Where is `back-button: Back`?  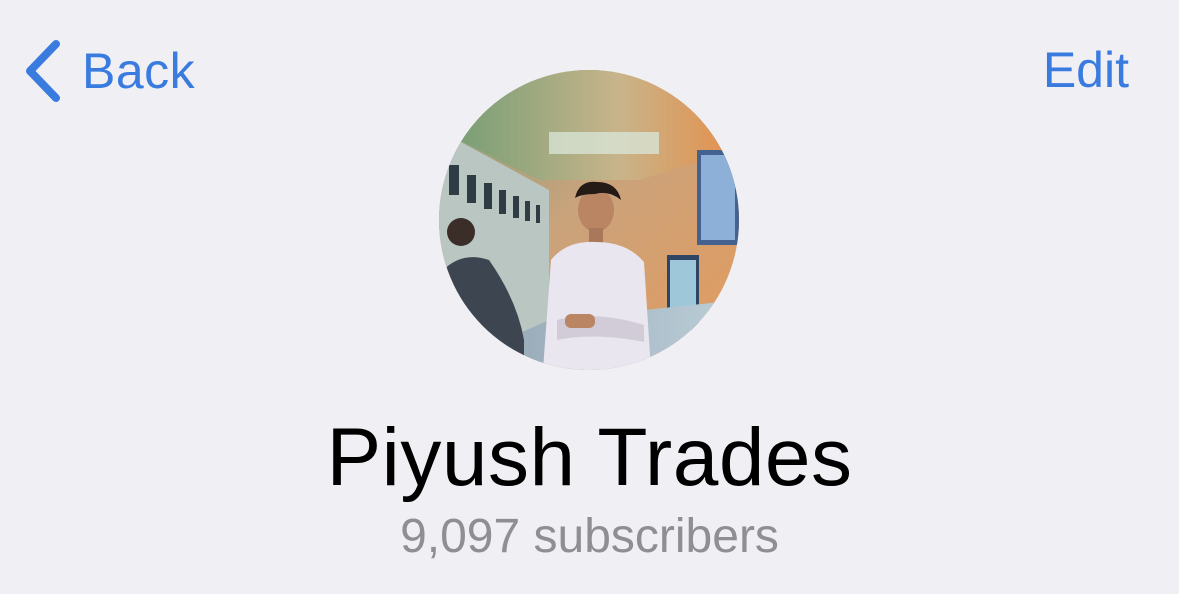 back-button: Back is located at coordinates (108, 71).